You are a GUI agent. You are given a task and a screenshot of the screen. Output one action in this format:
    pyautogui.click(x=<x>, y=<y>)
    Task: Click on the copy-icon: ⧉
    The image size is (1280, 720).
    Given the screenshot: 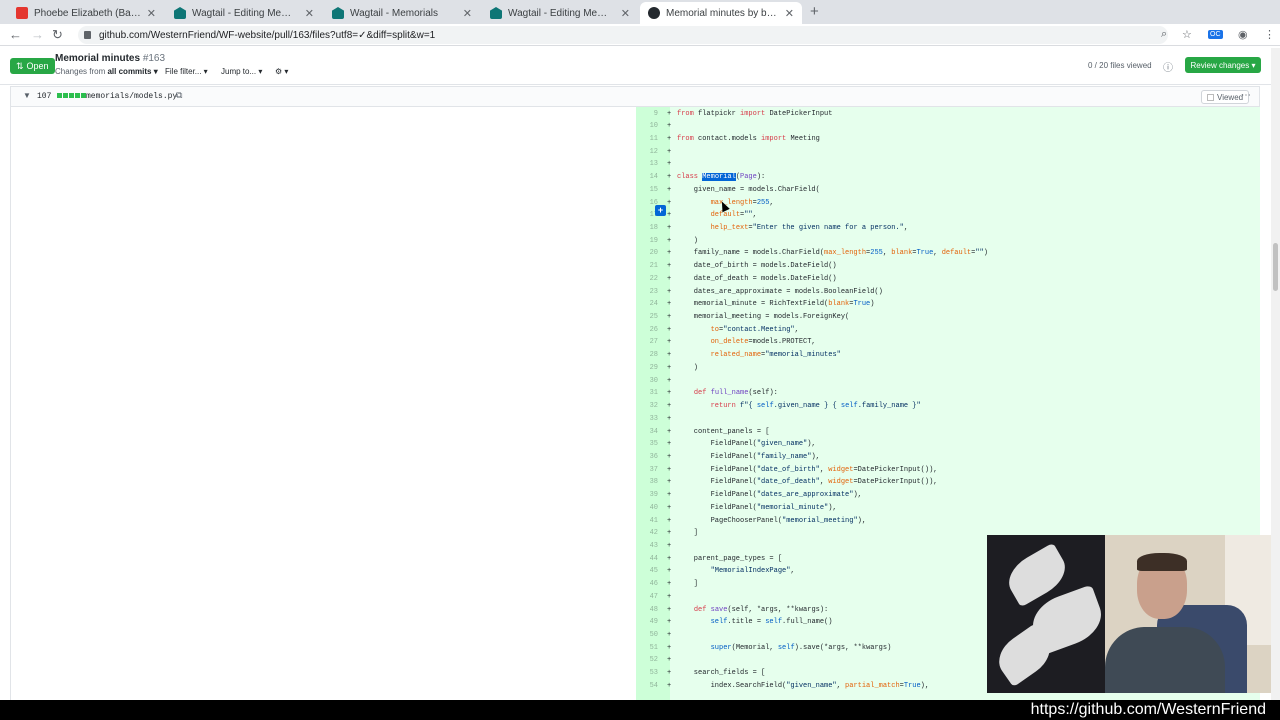 What is the action you would take?
    pyautogui.click(x=179, y=95)
    